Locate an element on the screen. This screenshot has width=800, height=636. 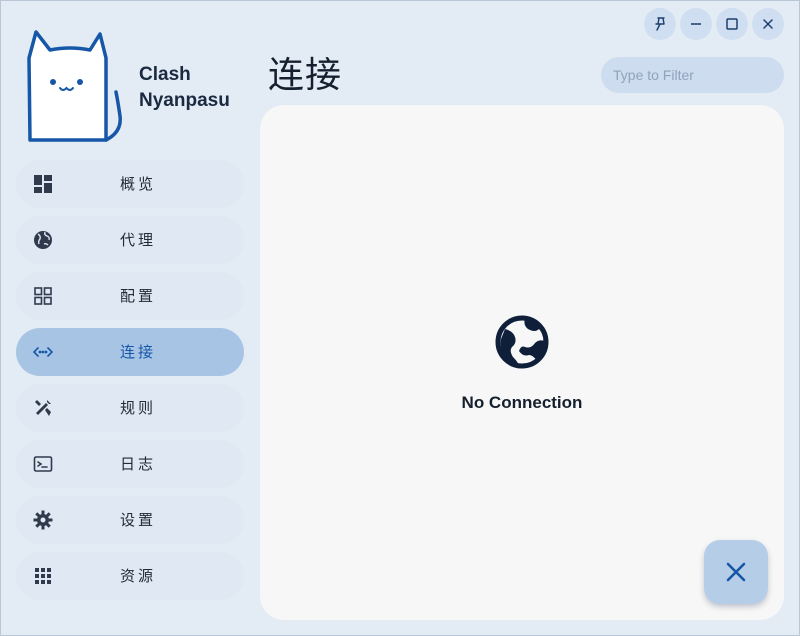
dashboard-icon is located at coordinates (43, 184).